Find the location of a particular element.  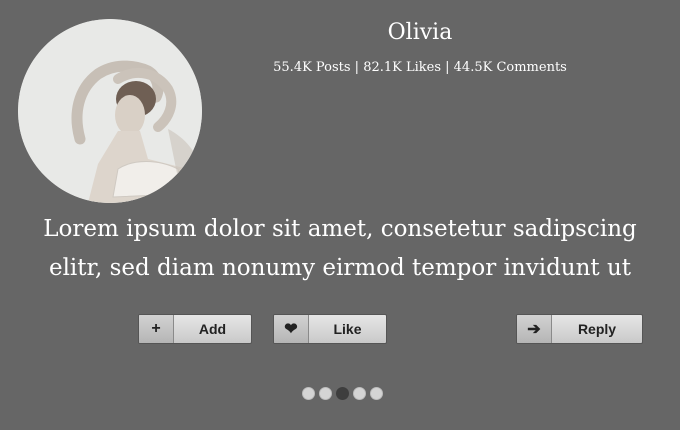

add-button-label: Add is located at coordinates (212, 329).